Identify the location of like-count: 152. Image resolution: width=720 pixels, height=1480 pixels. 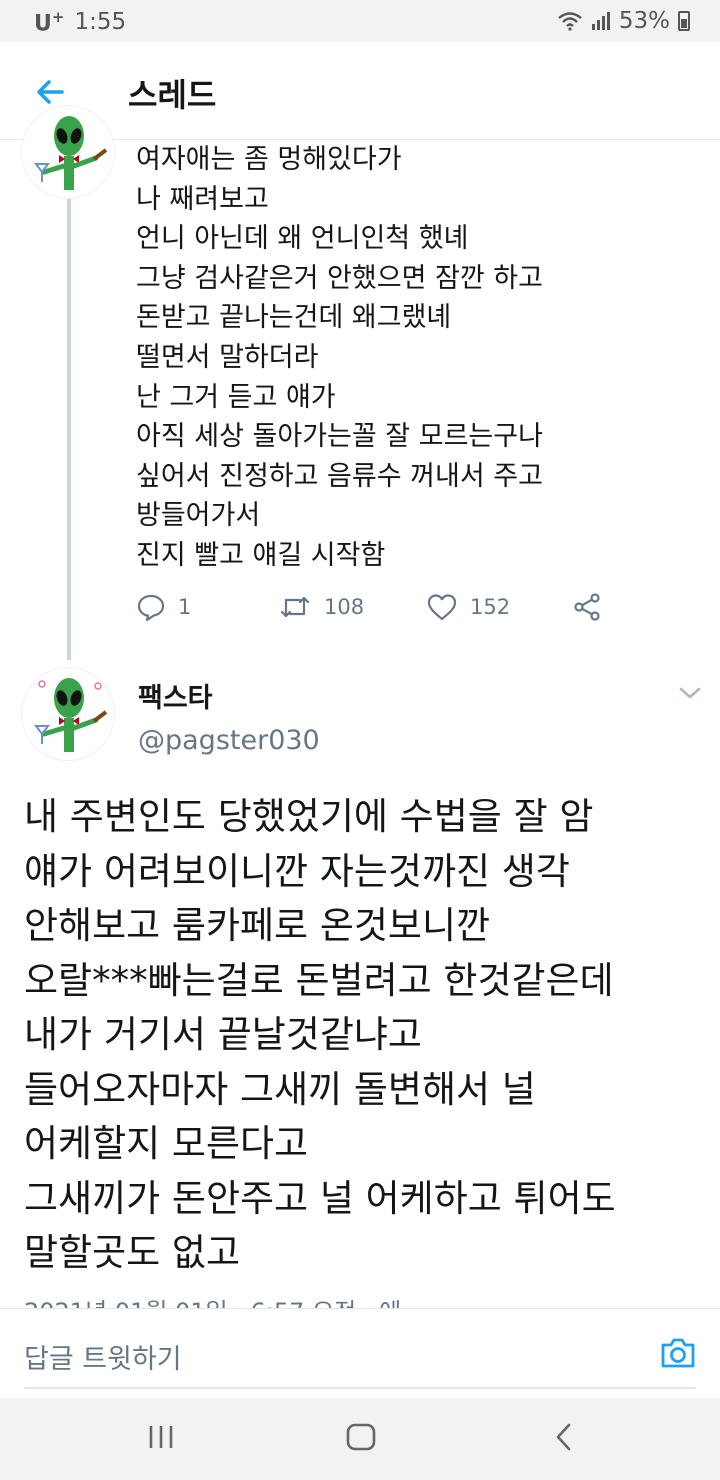
(490, 607).